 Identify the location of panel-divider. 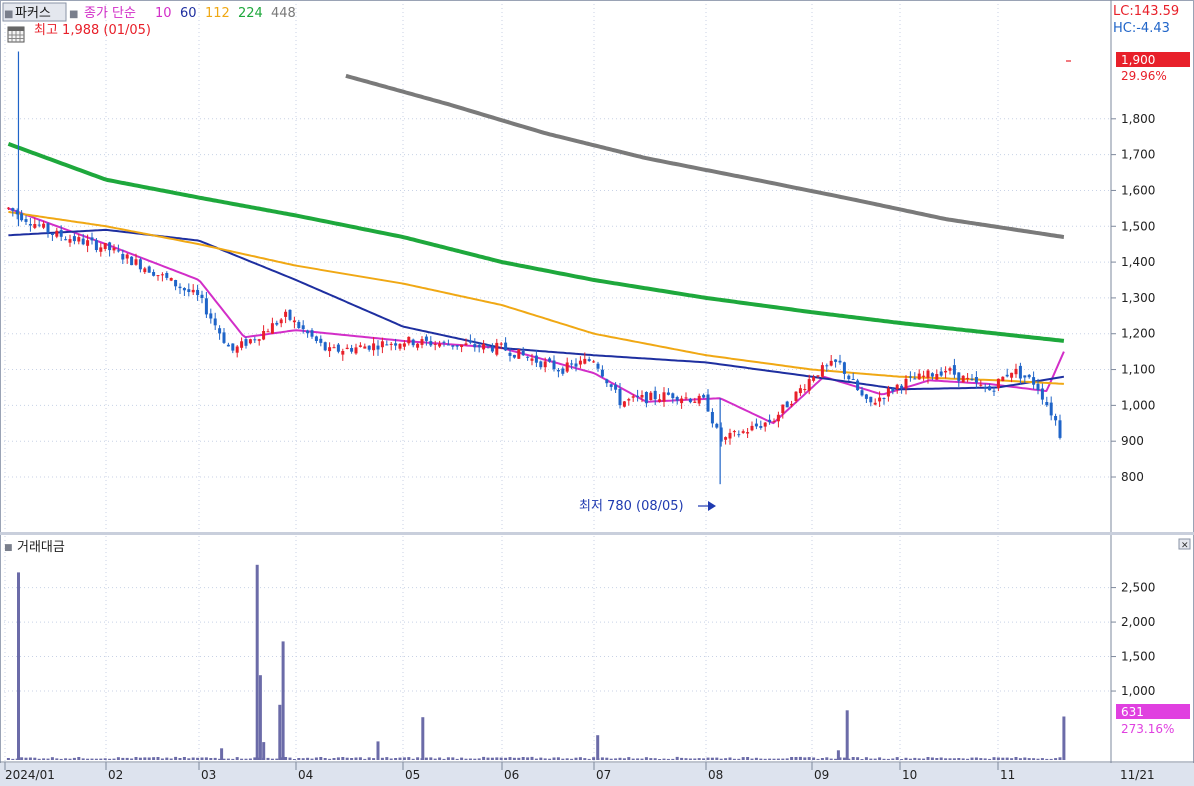
(597, 533).